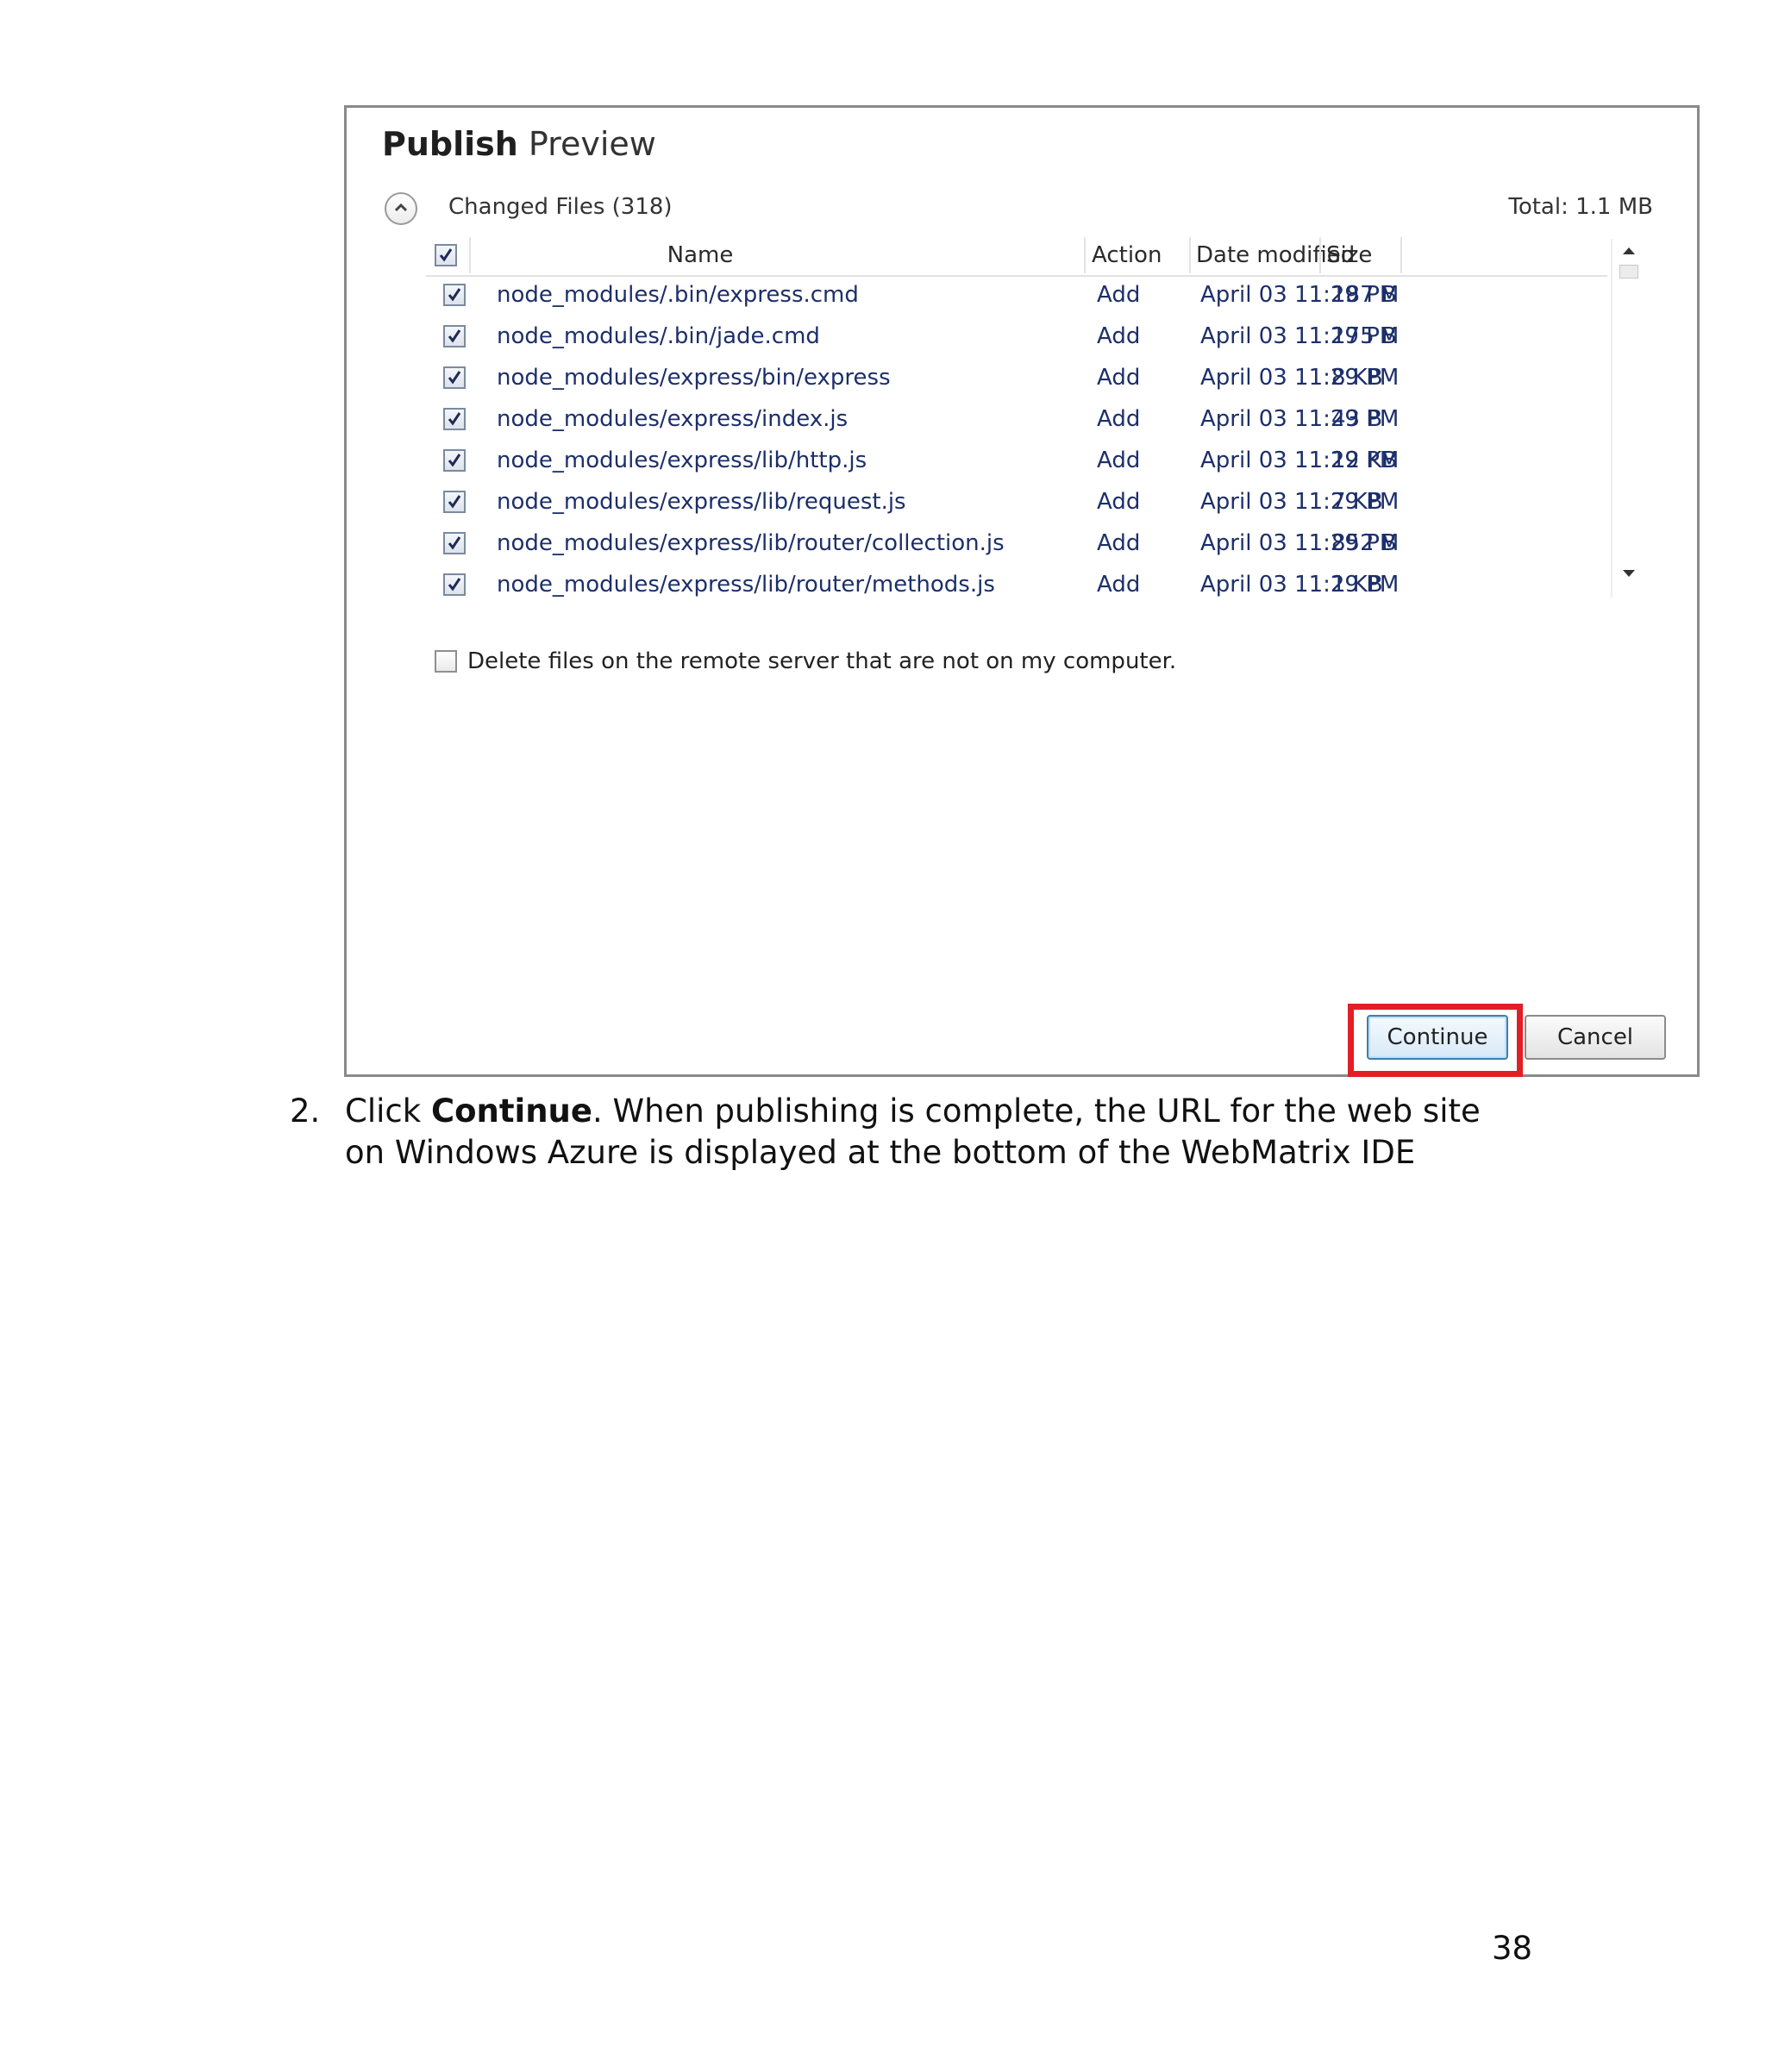 The image size is (1766, 2072). I want to click on file-size: 852 B, so click(1364, 543).